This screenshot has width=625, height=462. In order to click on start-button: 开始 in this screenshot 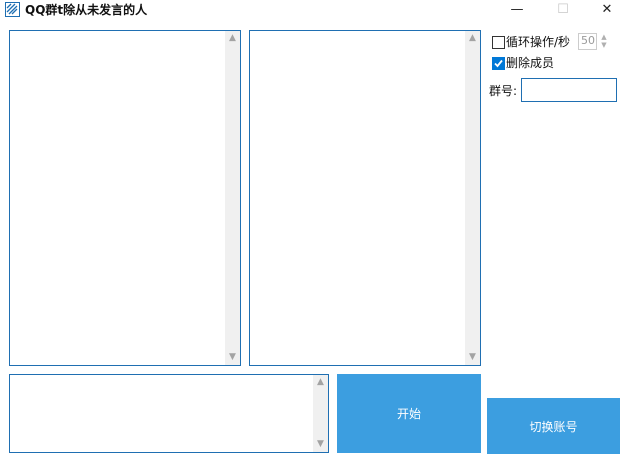, I will do `click(409, 413)`.